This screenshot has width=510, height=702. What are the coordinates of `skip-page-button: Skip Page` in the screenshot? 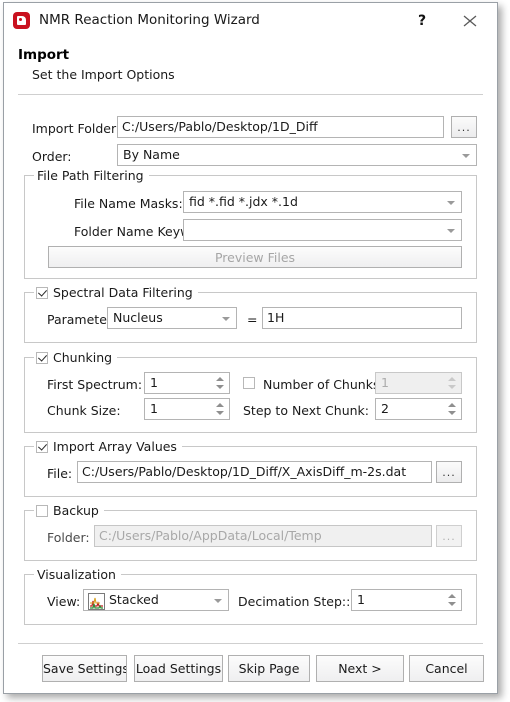 It's located at (269, 668).